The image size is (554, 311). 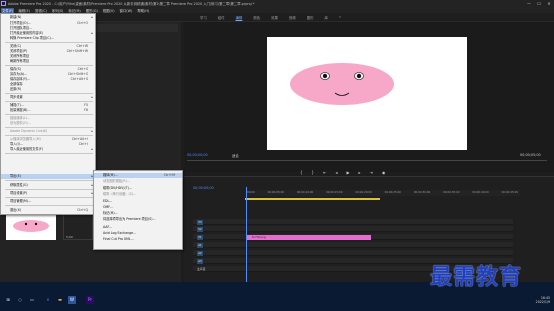 What do you see at coordinates (138, 175) in the screenshot?
I see `menu-item-export-media: 媒体(M)... Ctrl+M` at bounding box center [138, 175].